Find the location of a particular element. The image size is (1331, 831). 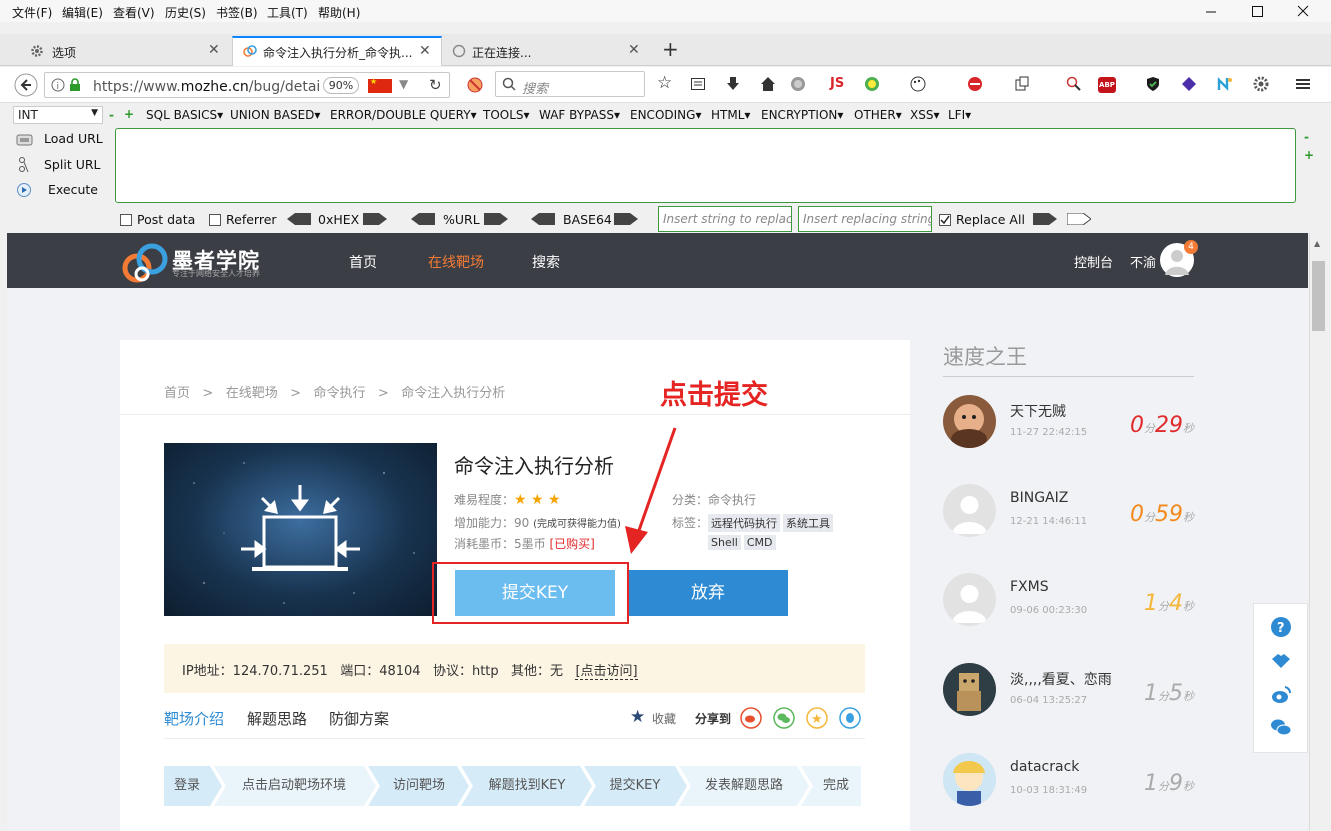

menu-bookmarks: 书签(B) is located at coordinates (237, 12).